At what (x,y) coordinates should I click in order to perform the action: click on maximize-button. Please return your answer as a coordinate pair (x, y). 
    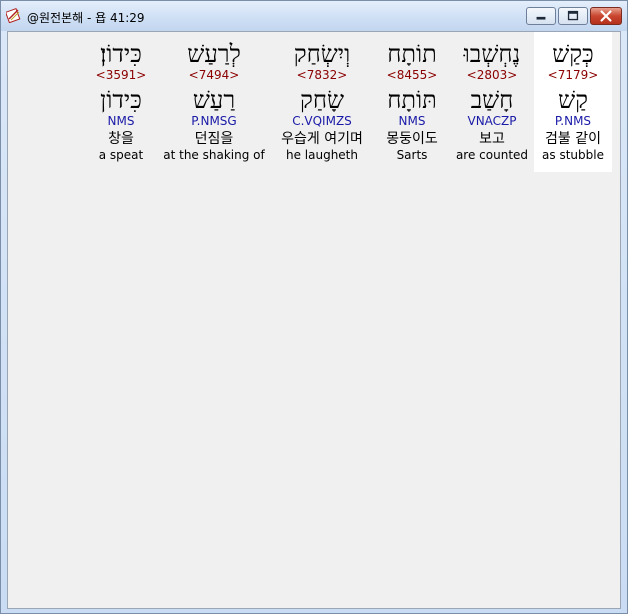
    Looking at the image, I should click on (573, 16).